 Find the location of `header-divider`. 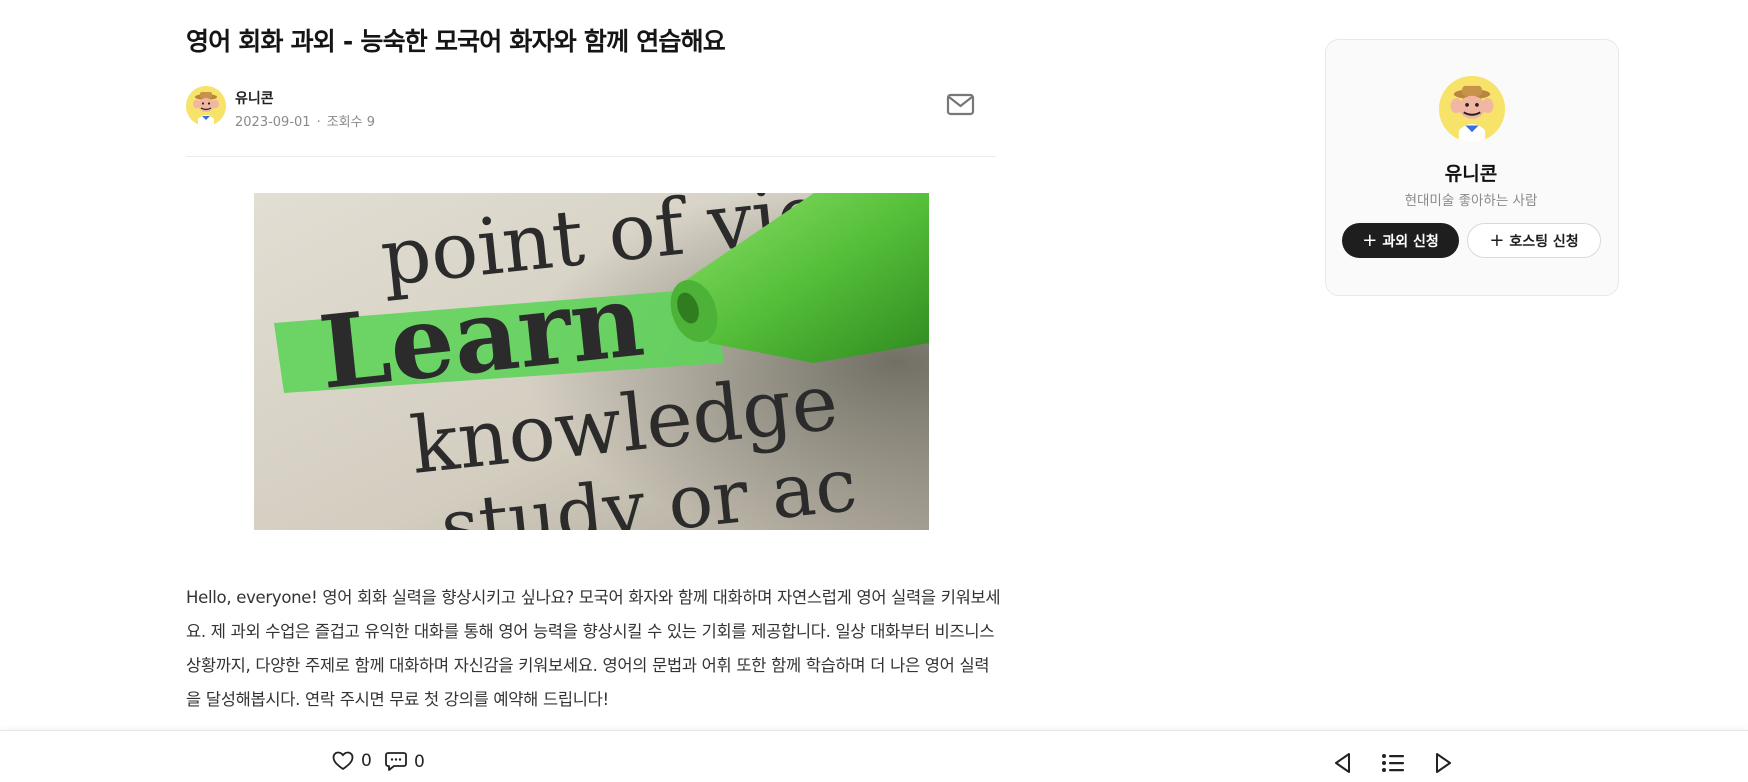

header-divider is located at coordinates (591, 156).